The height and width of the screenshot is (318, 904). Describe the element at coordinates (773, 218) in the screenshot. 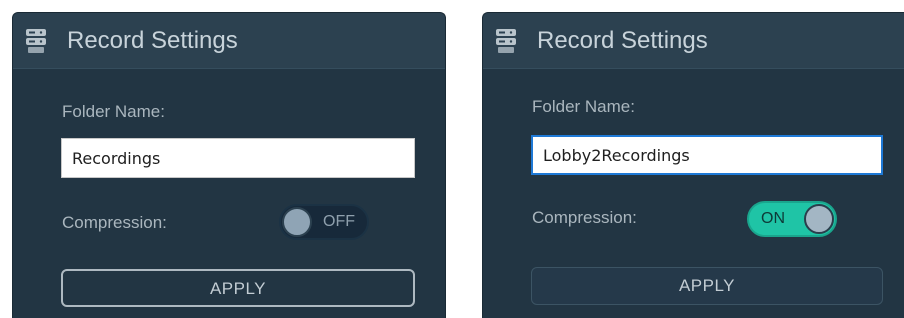

I see `toggle-state-label: ON` at that location.